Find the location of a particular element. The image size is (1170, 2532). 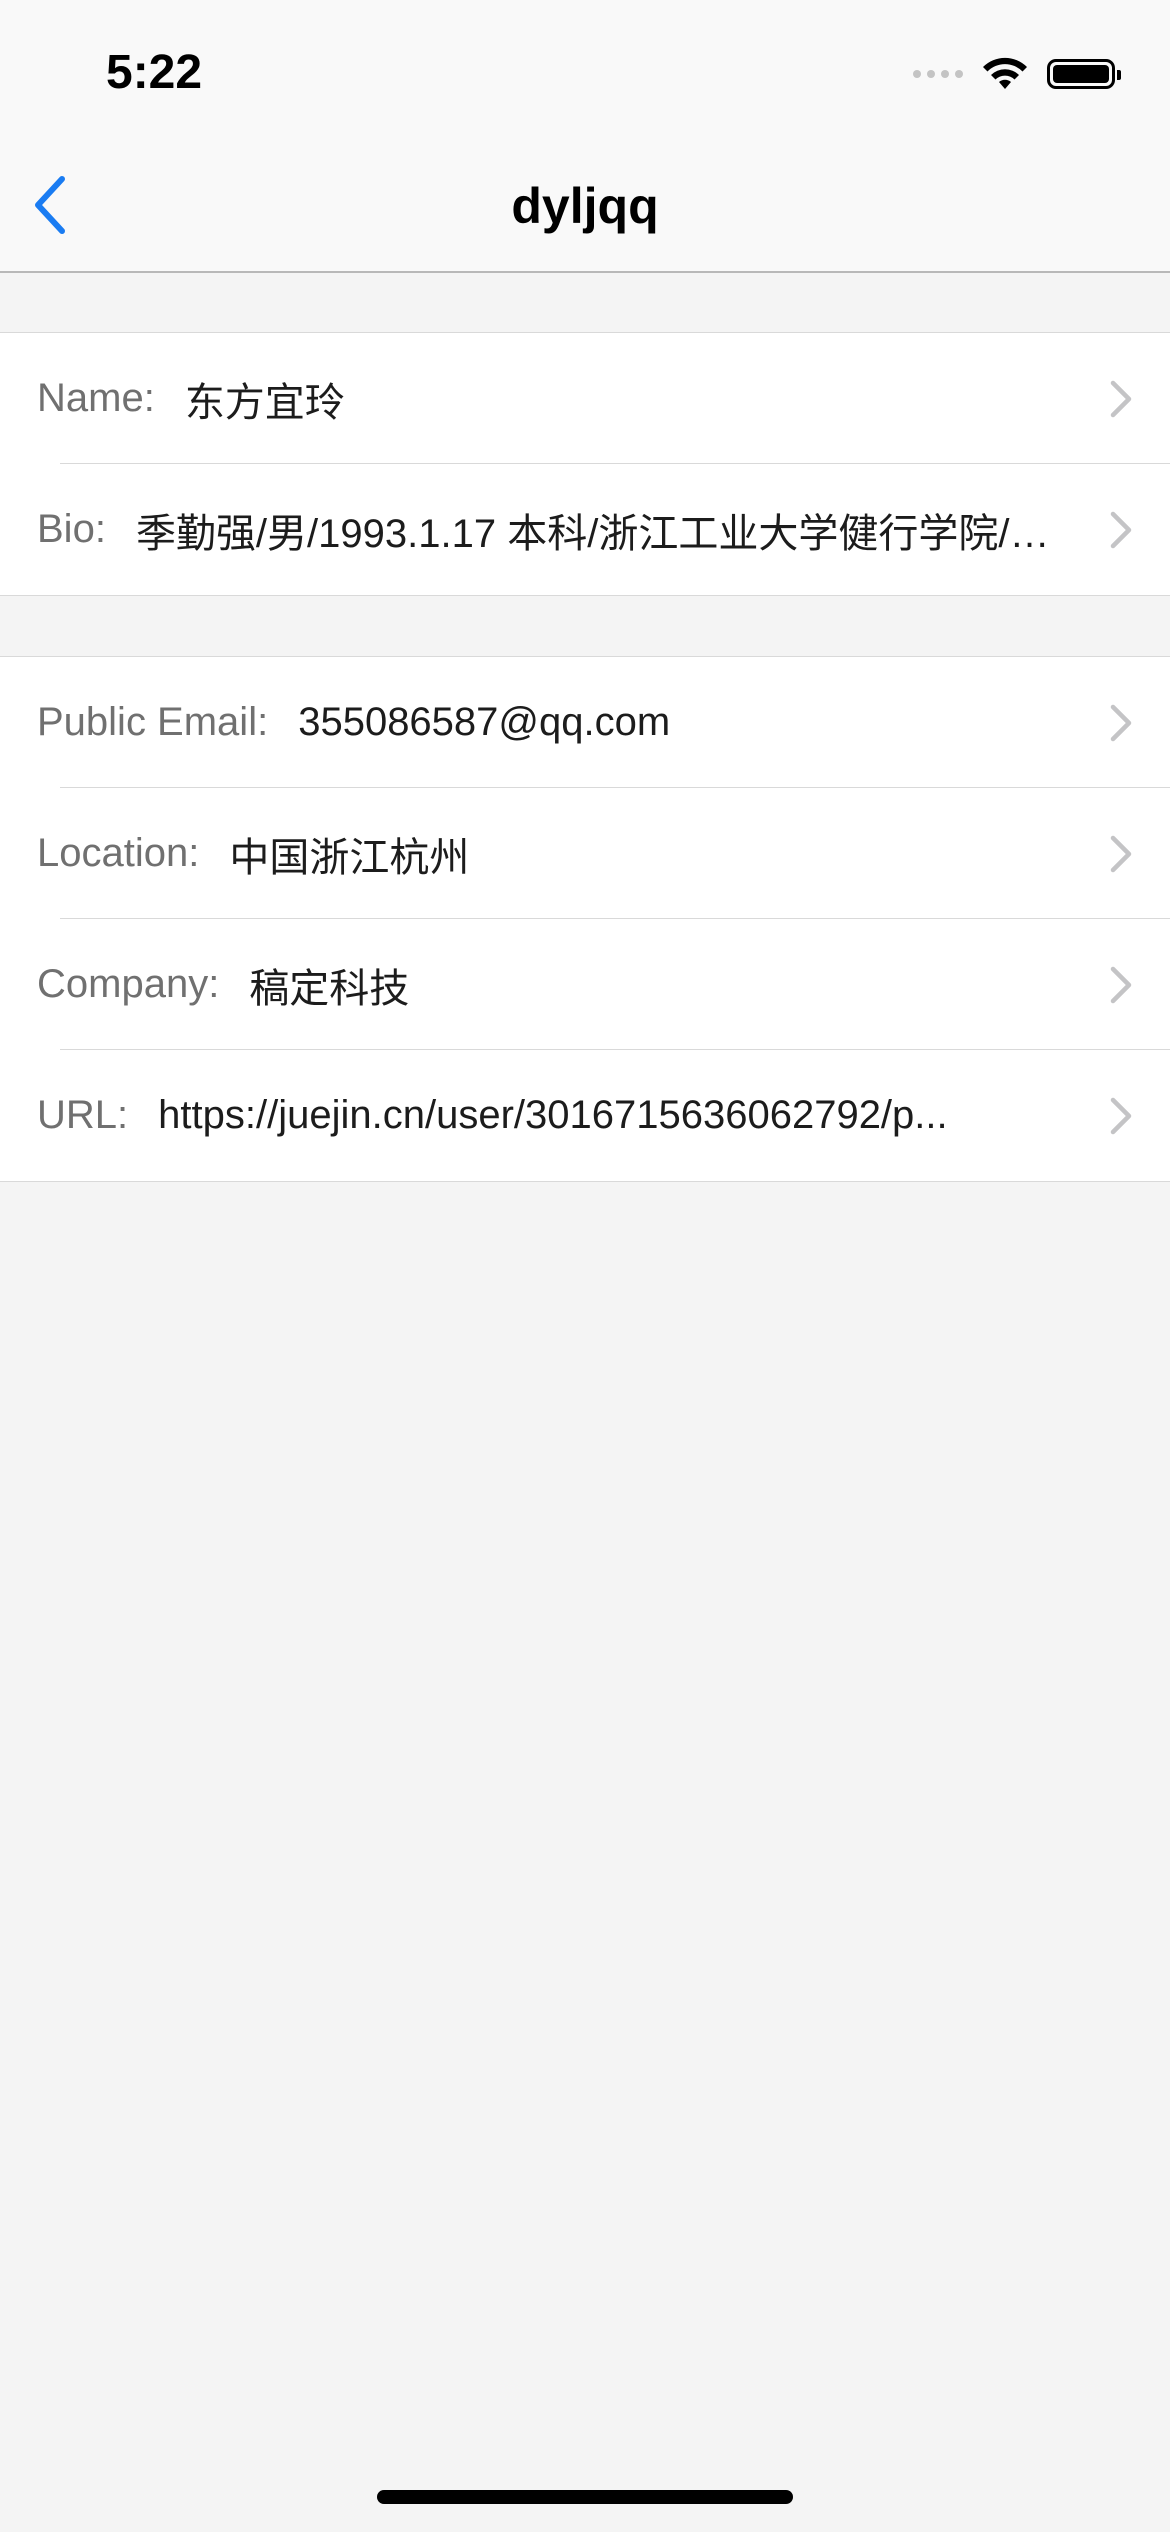

home-indicator is located at coordinates (585, 2497).